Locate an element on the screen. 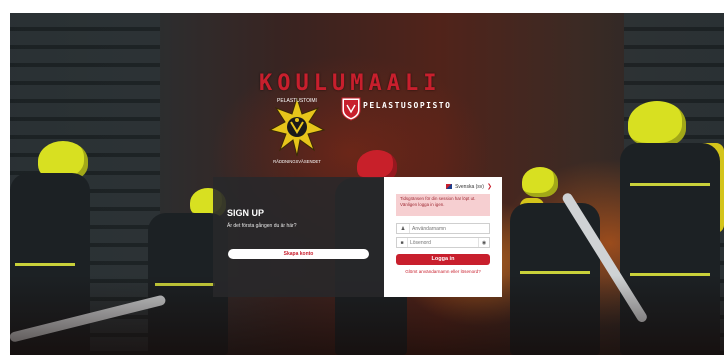 The width and height of the screenshot is (724, 355). app-title: KOULUMAALI is located at coordinates (350, 83).